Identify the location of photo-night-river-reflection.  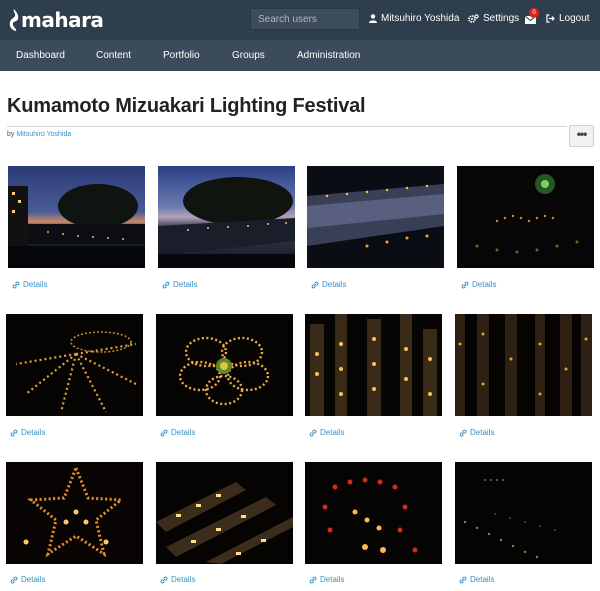
(375, 217).